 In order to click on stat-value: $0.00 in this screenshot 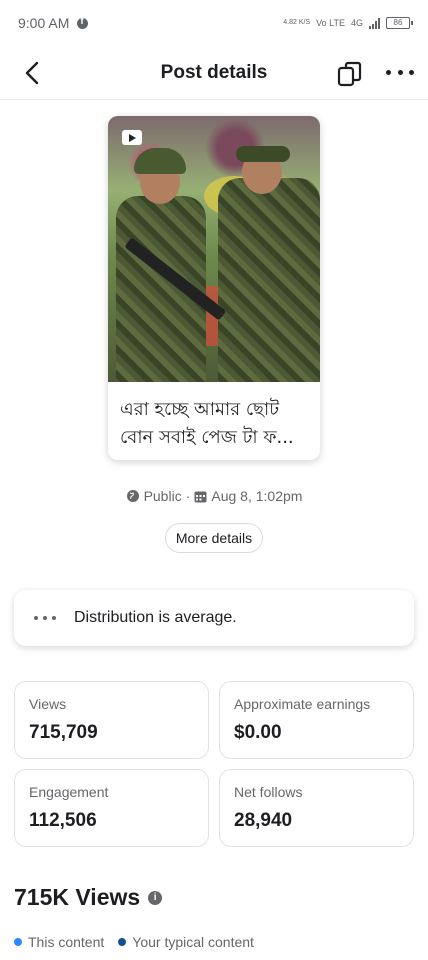, I will do `click(258, 732)`.